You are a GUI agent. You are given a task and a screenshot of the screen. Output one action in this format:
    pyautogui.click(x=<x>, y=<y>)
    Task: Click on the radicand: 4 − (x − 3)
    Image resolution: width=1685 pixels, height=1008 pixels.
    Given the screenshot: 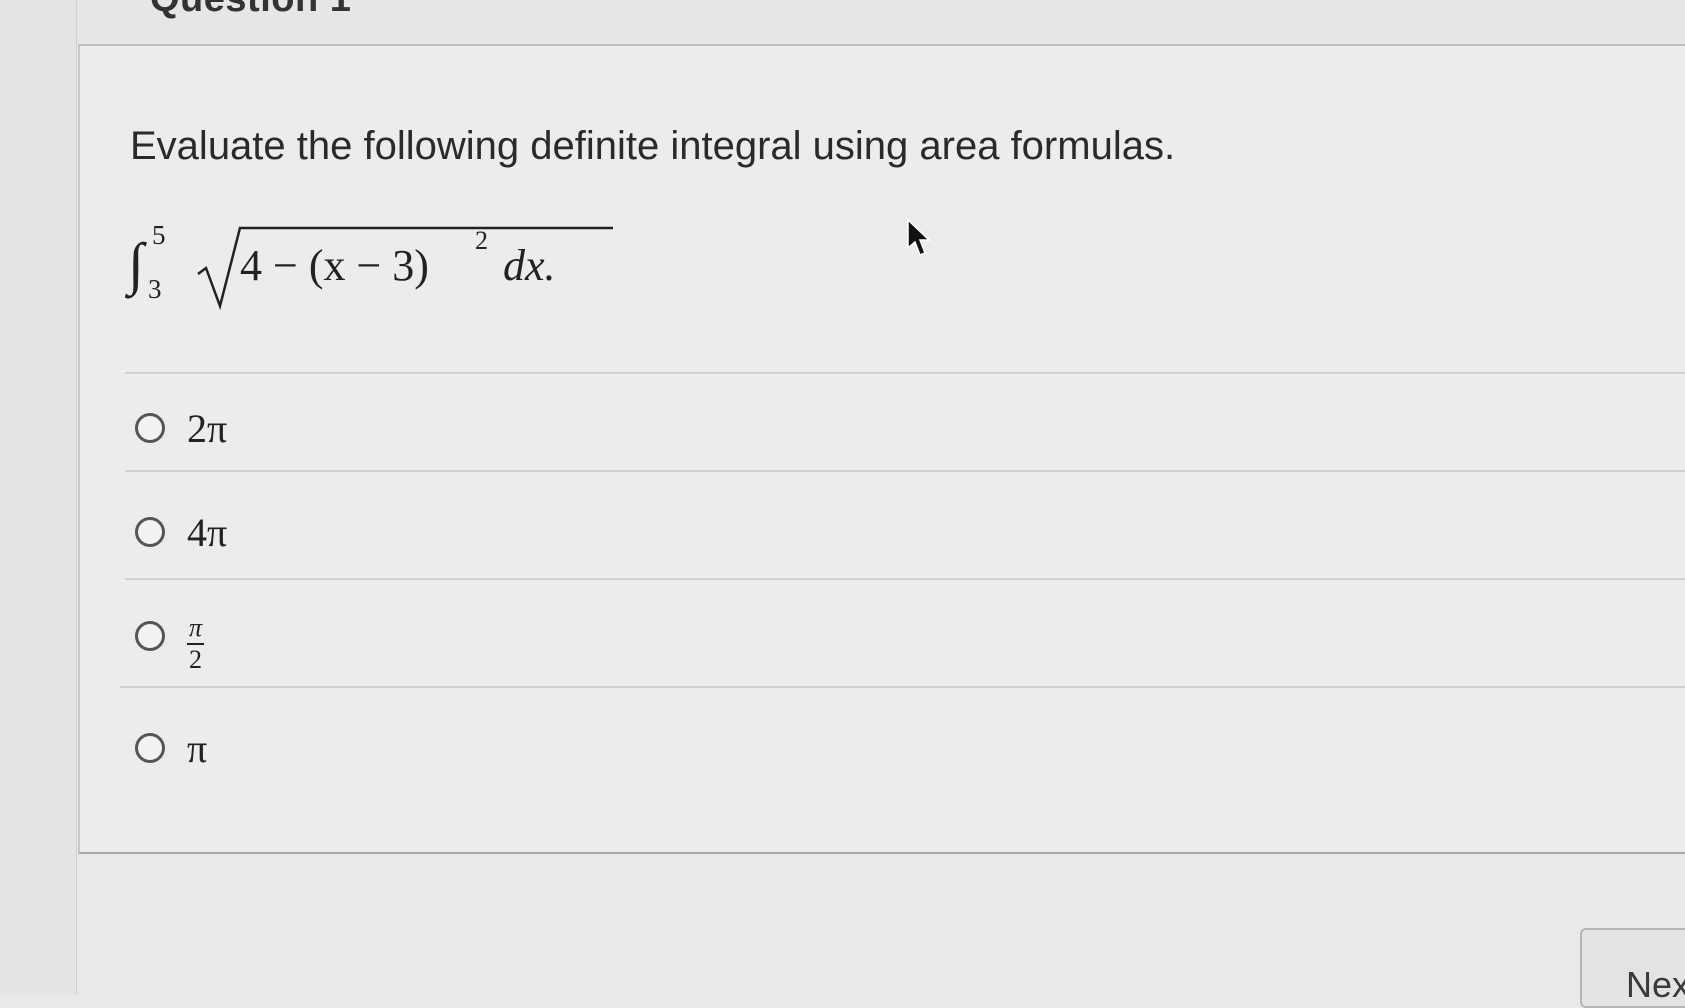 What is the action you would take?
    pyautogui.click(x=334, y=265)
    